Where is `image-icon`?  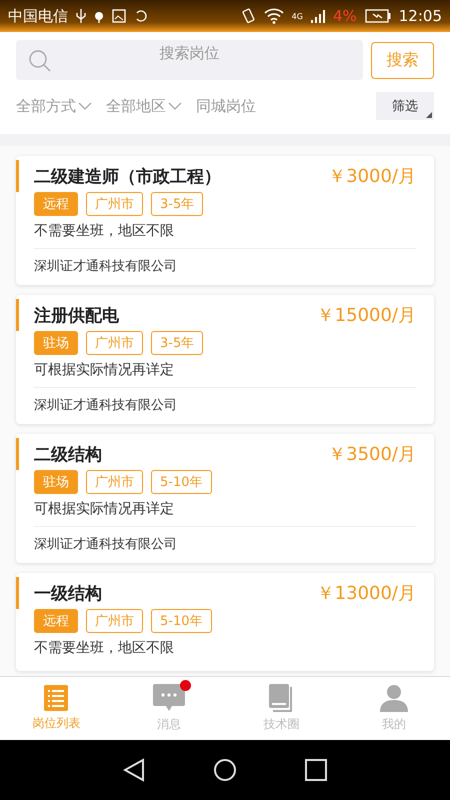
image-icon is located at coordinates (119, 16).